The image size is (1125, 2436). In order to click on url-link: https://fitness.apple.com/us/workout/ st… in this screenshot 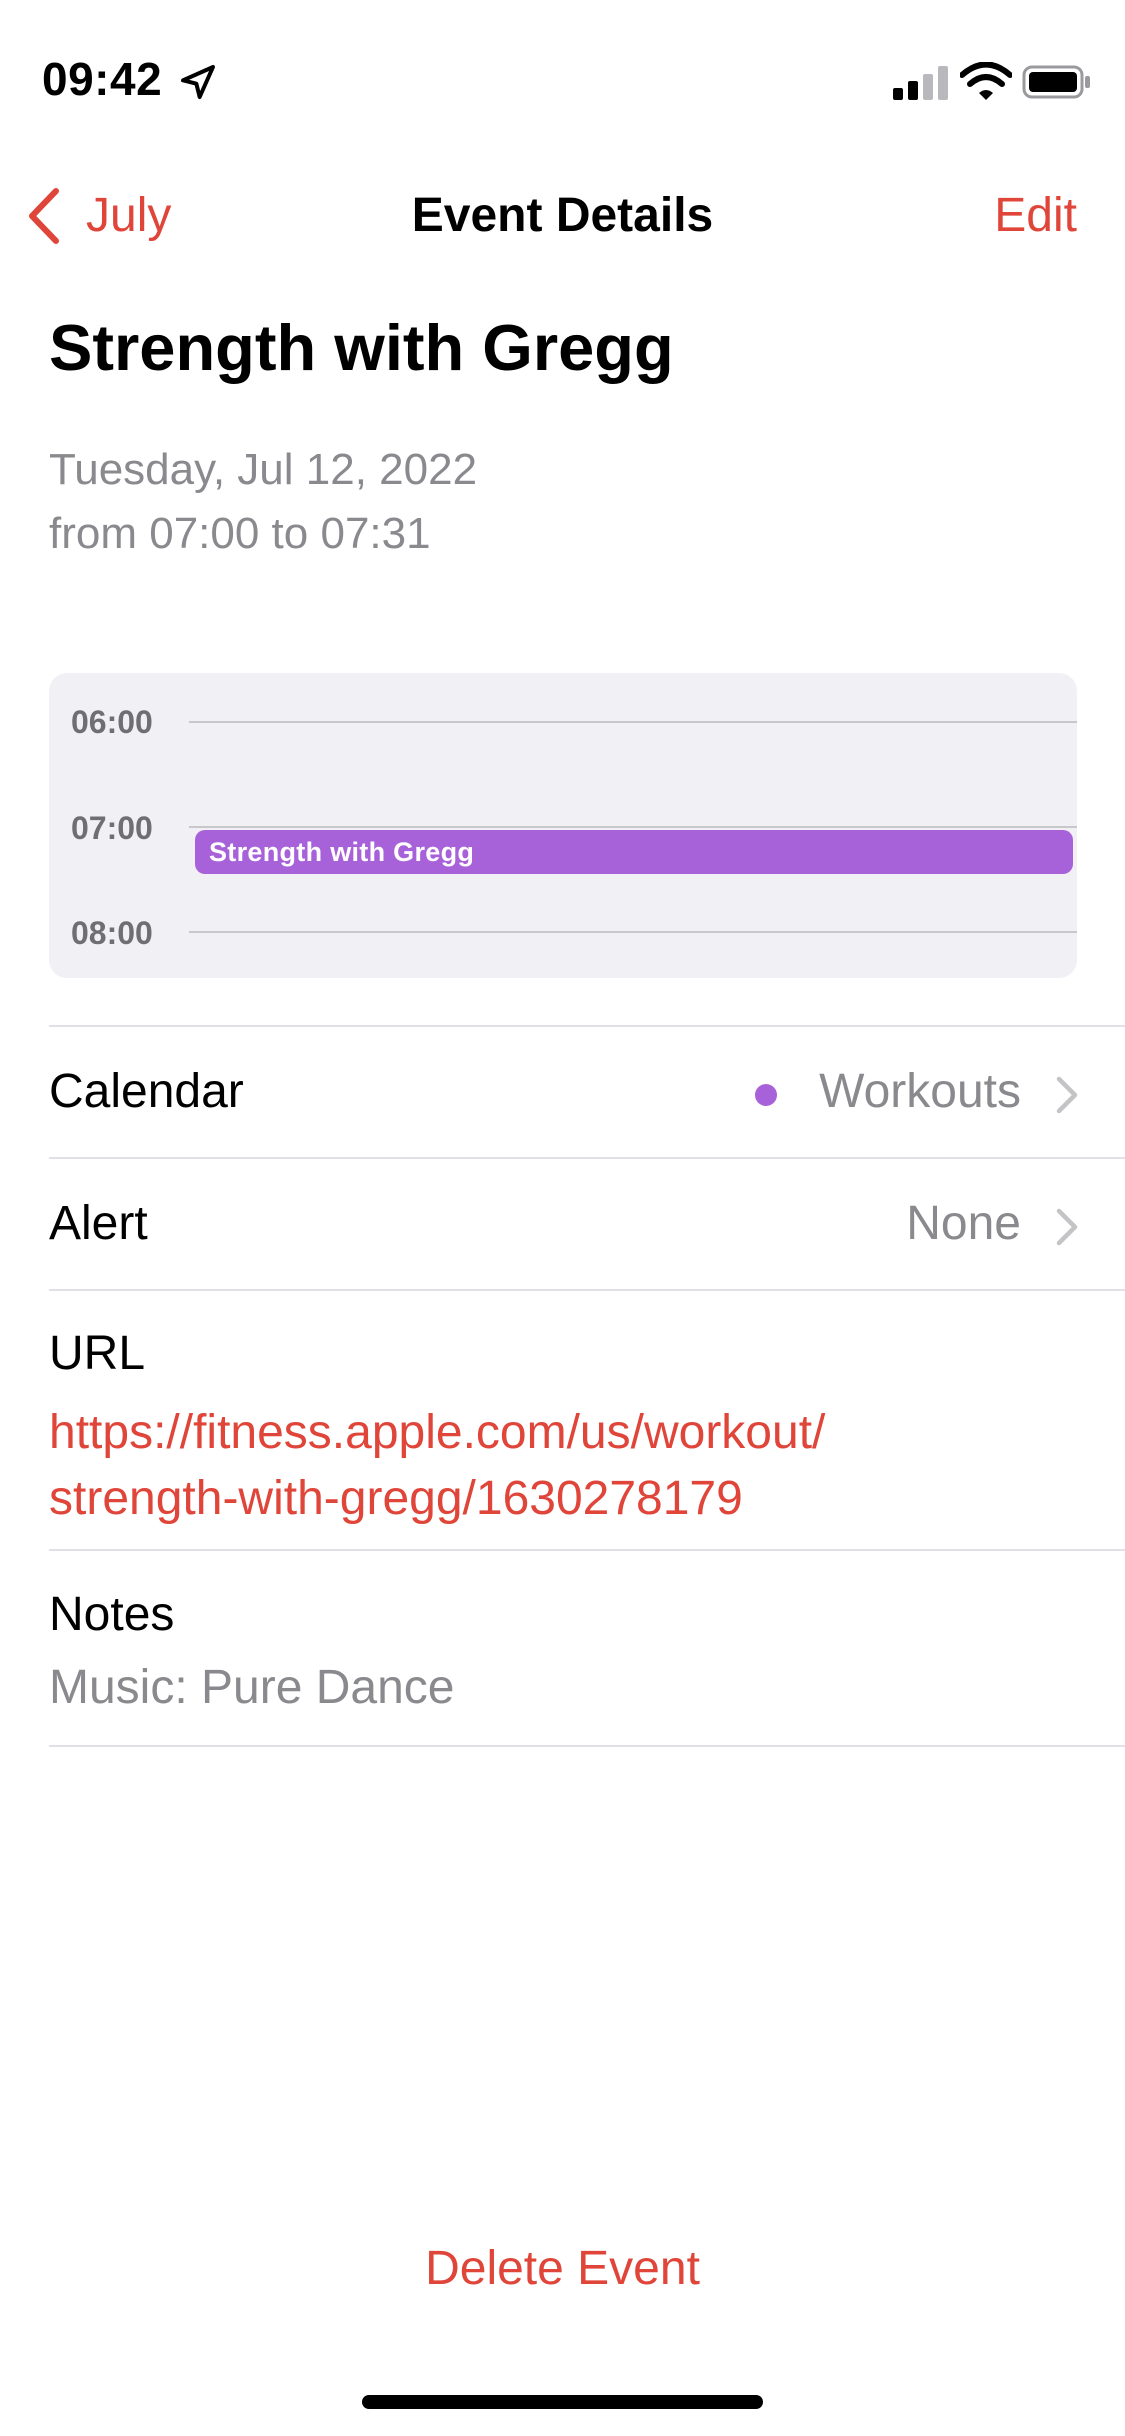, I will do `click(549, 1466)`.